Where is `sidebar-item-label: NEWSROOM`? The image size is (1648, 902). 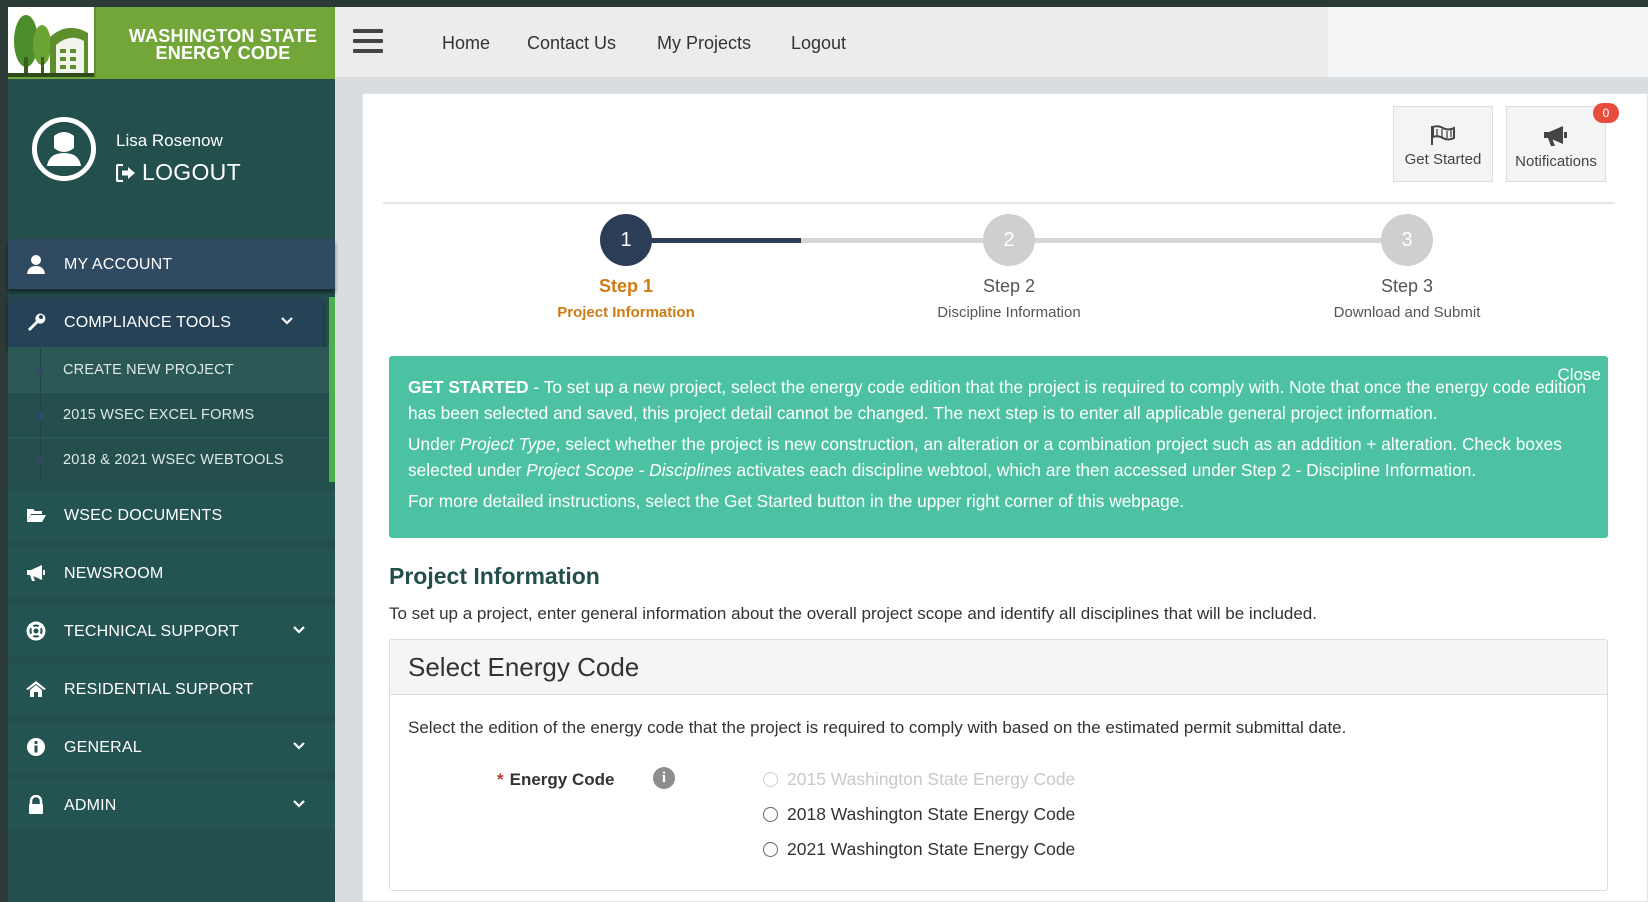
sidebar-item-label: NEWSROOM is located at coordinates (114, 573).